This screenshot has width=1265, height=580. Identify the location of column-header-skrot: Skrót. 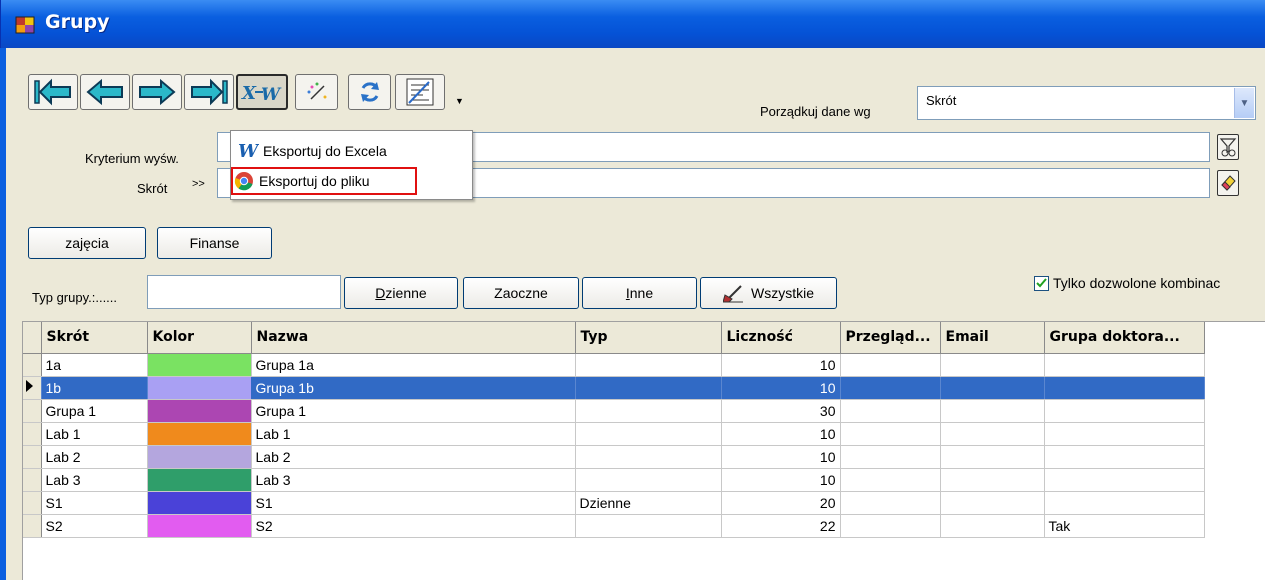
(94, 338).